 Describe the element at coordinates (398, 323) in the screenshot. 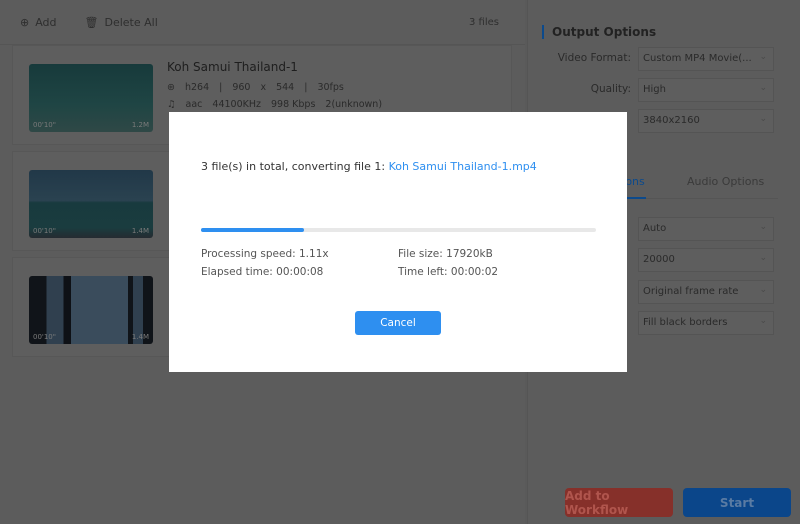

I see `cancel-button: Cancel` at that location.